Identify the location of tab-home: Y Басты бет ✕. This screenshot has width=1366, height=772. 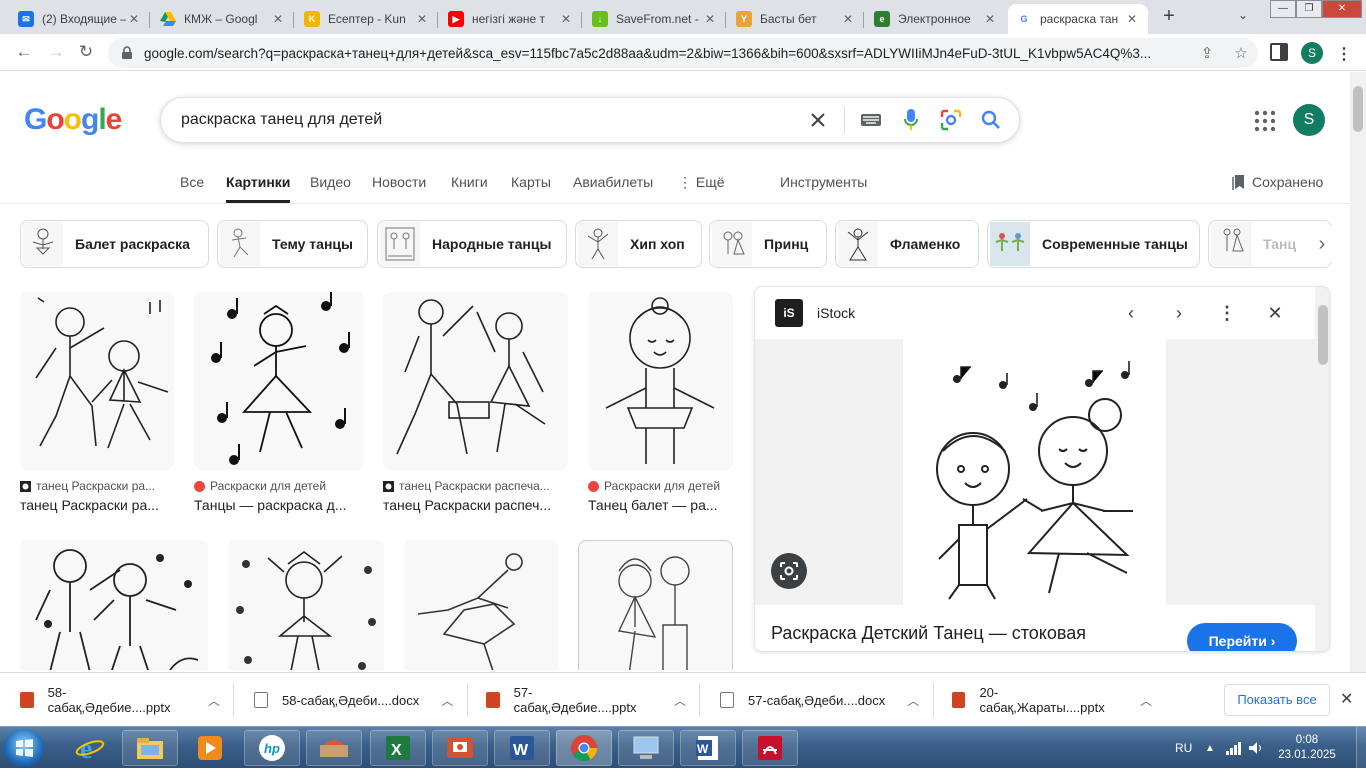
(796, 19).